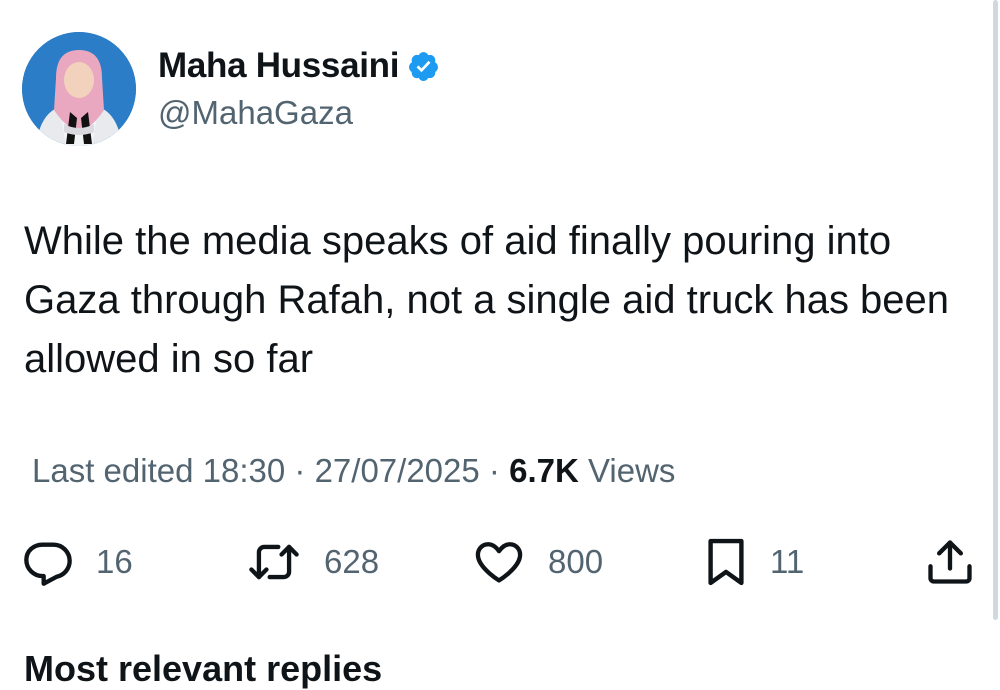  I want to click on edited-label: Last edited, so click(112, 470).